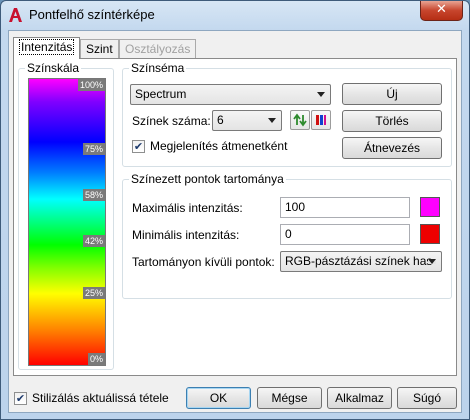  Describe the element at coordinates (93, 293) in the screenshot. I see `scale-label-25: 25%` at that location.